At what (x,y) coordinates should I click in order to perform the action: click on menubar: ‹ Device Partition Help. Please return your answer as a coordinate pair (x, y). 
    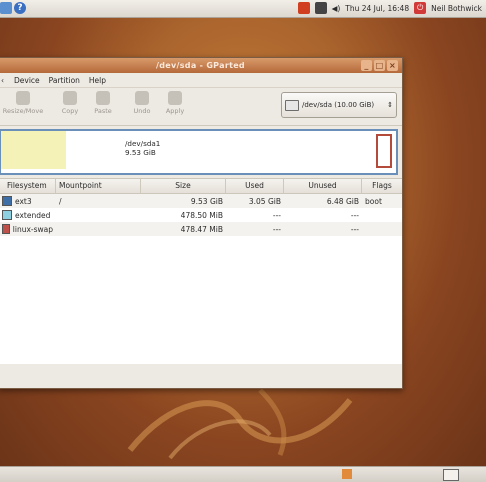
    Looking at the image, I should click on (201, 80).